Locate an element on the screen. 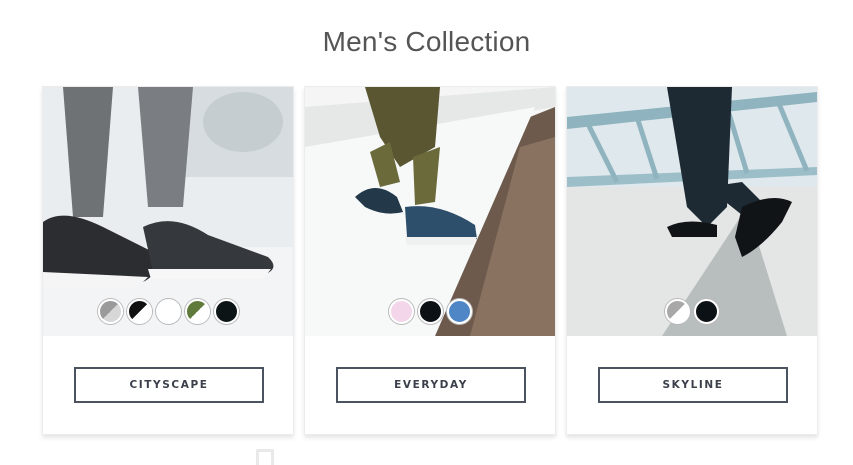 This screenshot has height=465, width=853. product-button-everyday: EVERYDAY is located at coordinates (431, 385).